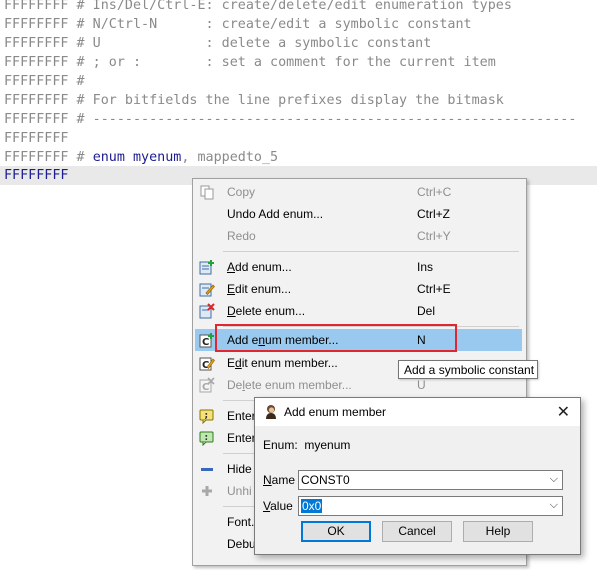  Describe the element at coordinates (280, 445) in the screenshot. I see `enum-label: Enum:` at that location.